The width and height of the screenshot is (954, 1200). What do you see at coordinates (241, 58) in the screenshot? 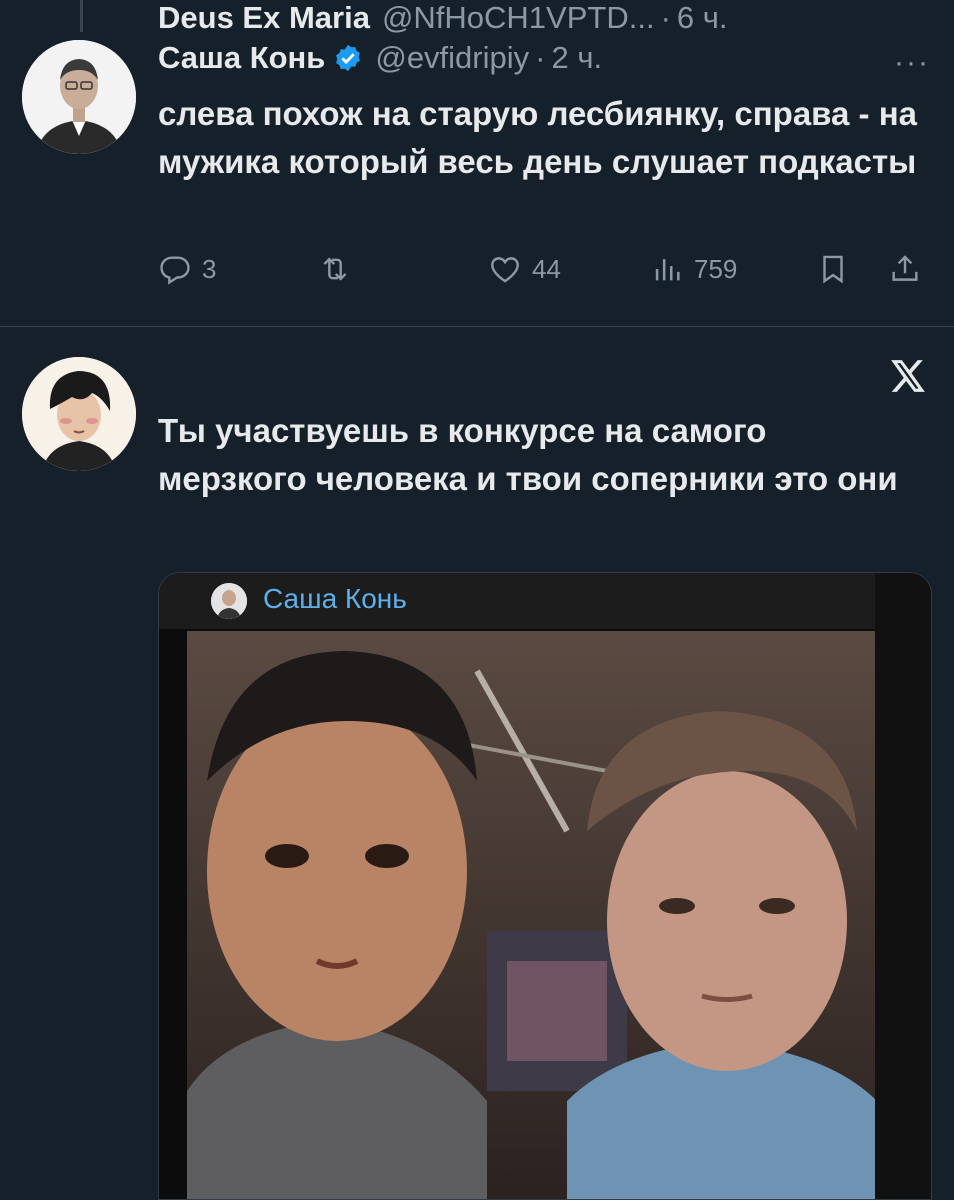
I see `author-name: Саша Конь` at bounding box center [241, 58].